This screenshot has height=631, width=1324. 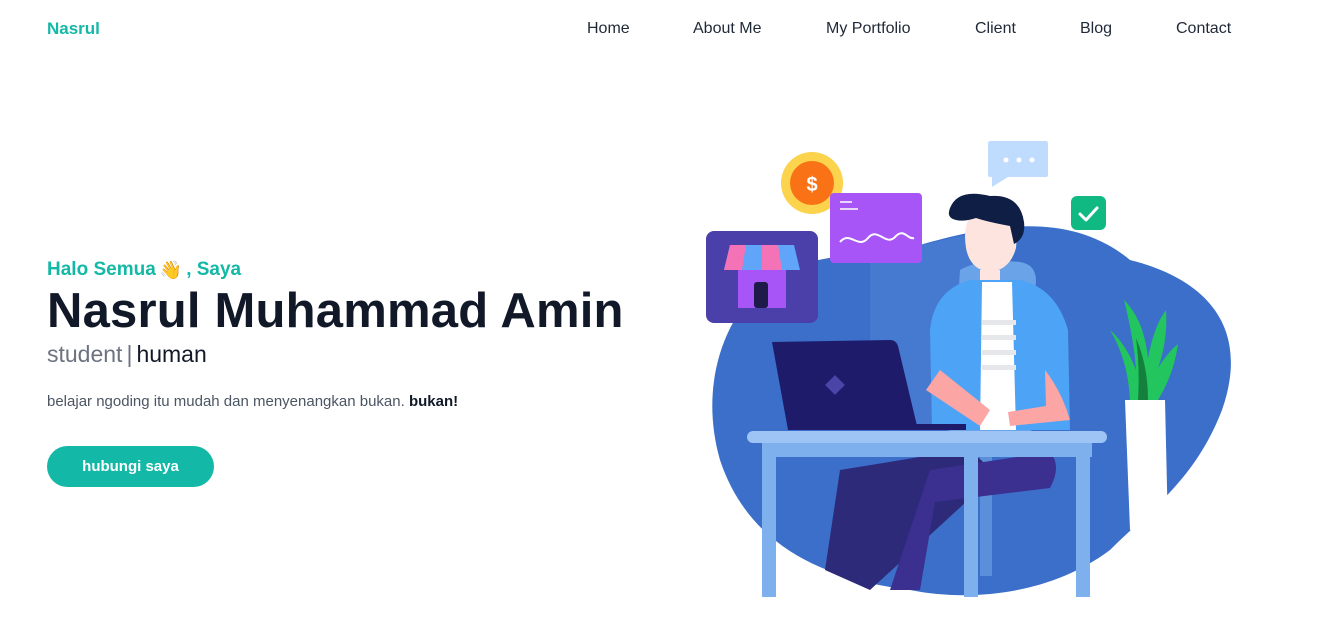 What do you see at coordinates (357, 270) in the screenshot?
I see `hero-greeting: Halo Semua 👋 , Saya` at bounding box center [357, 270].